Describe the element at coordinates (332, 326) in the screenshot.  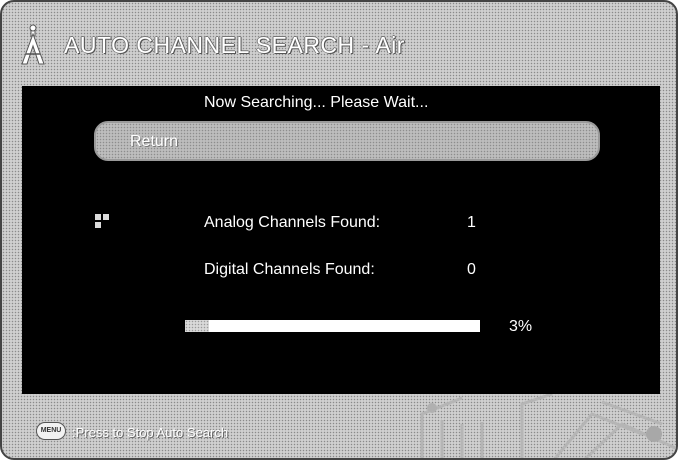
I see `progress-bar` at that location.